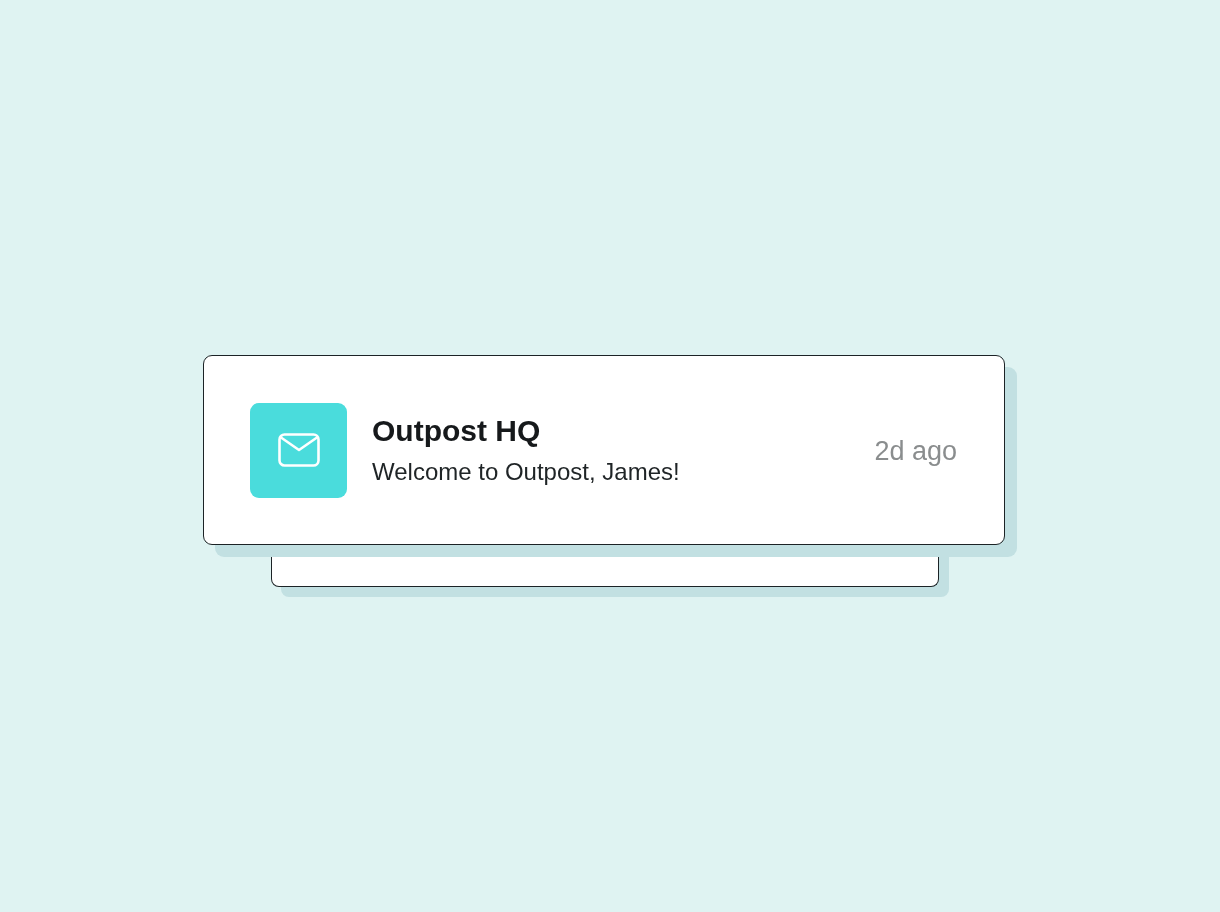 The width and height of the screenshot is (1220, 912). I want to click on notification-time: 2d ago, so click(915, 451).